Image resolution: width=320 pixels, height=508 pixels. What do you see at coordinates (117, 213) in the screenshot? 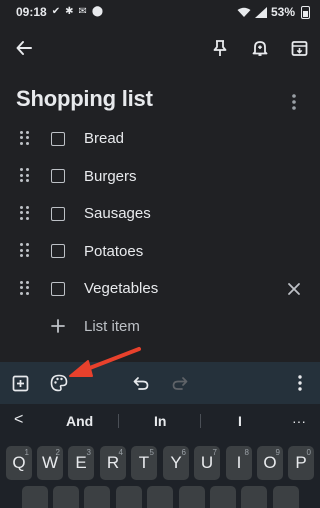
I see `item-label: Sausages` at bounding box center [117, 213].